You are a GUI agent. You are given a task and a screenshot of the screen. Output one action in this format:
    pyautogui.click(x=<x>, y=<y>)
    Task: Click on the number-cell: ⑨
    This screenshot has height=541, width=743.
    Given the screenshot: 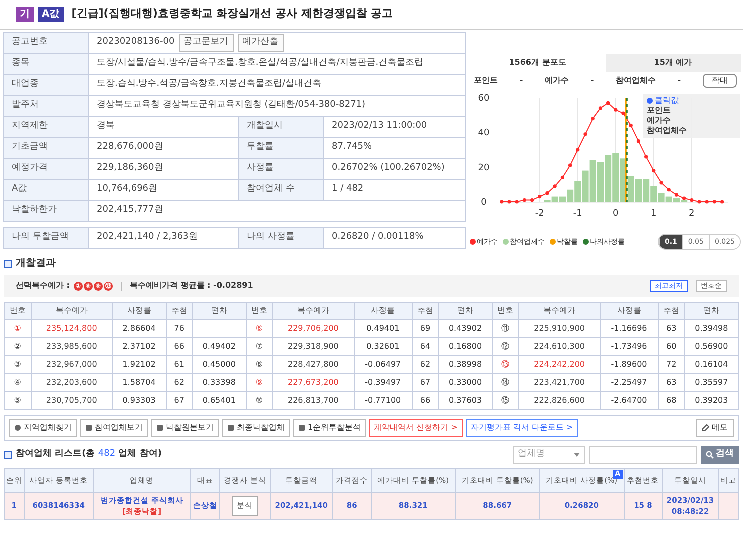 What is the action you would take?
    pyautogui.click(x=259, y=383)
    